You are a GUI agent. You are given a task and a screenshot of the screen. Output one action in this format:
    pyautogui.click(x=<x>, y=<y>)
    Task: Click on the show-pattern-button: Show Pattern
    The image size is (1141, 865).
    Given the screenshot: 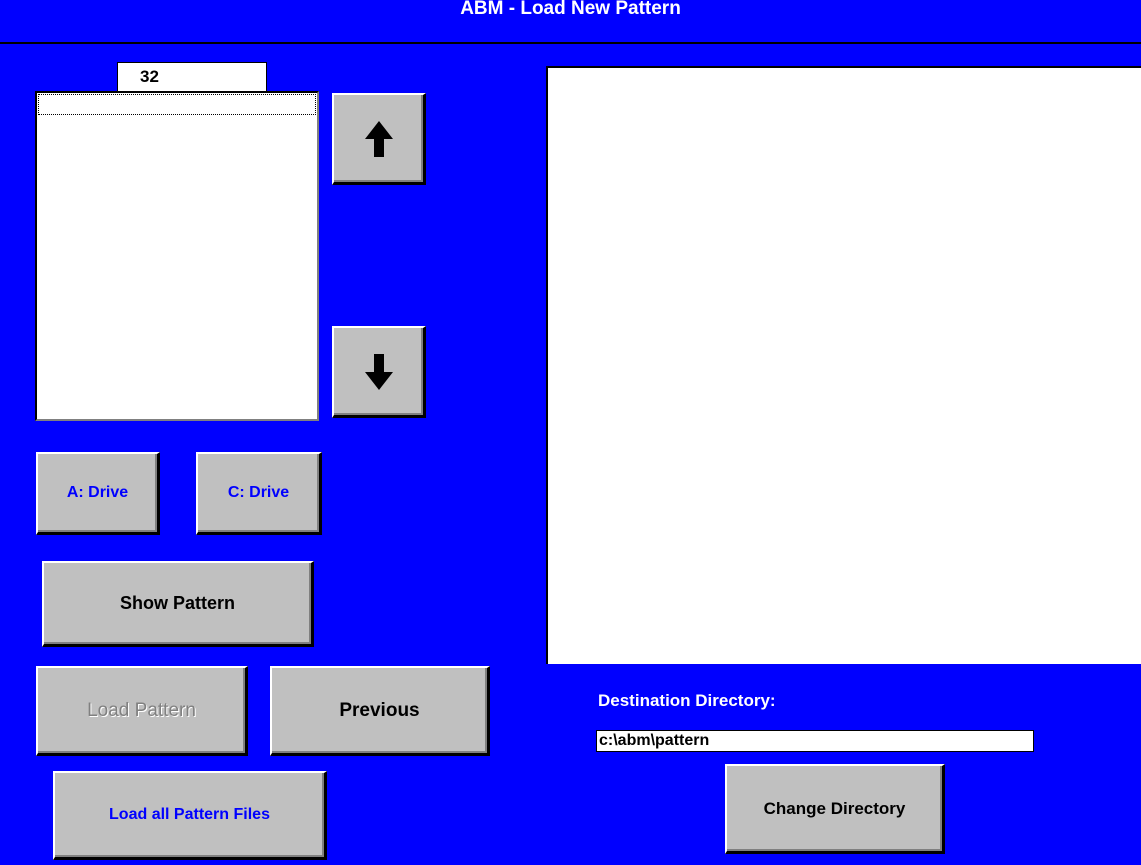 What is the action you would take?
    pyautogui.click(x=178, y=604)
    